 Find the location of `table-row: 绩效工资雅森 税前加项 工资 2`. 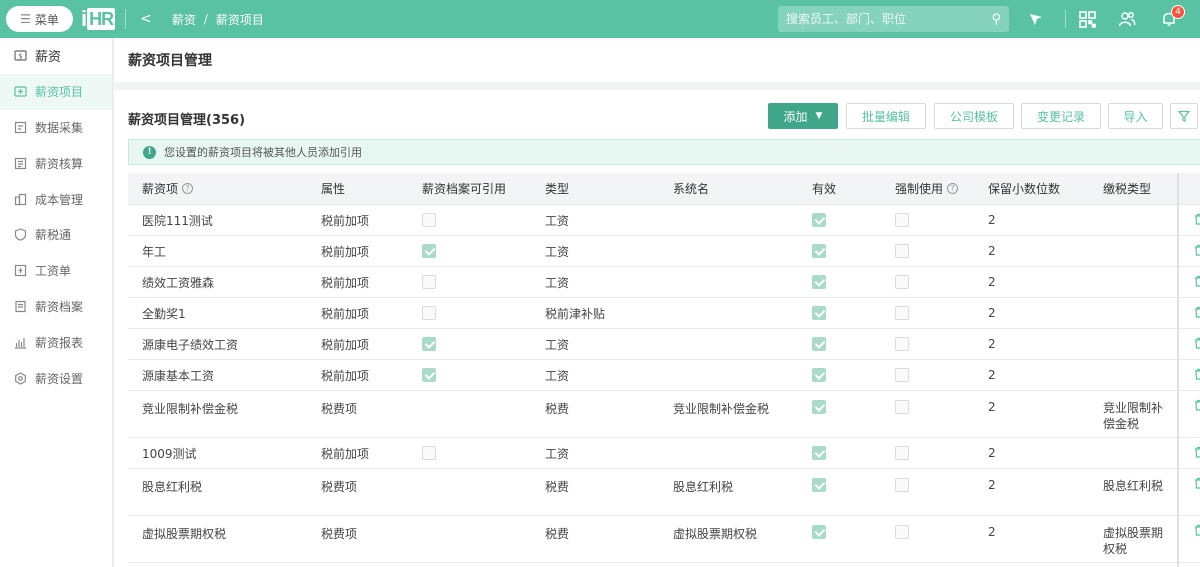

table-row: 绩效工资雅森 税前加项 工资 2 is located at coordinates (664, 282).